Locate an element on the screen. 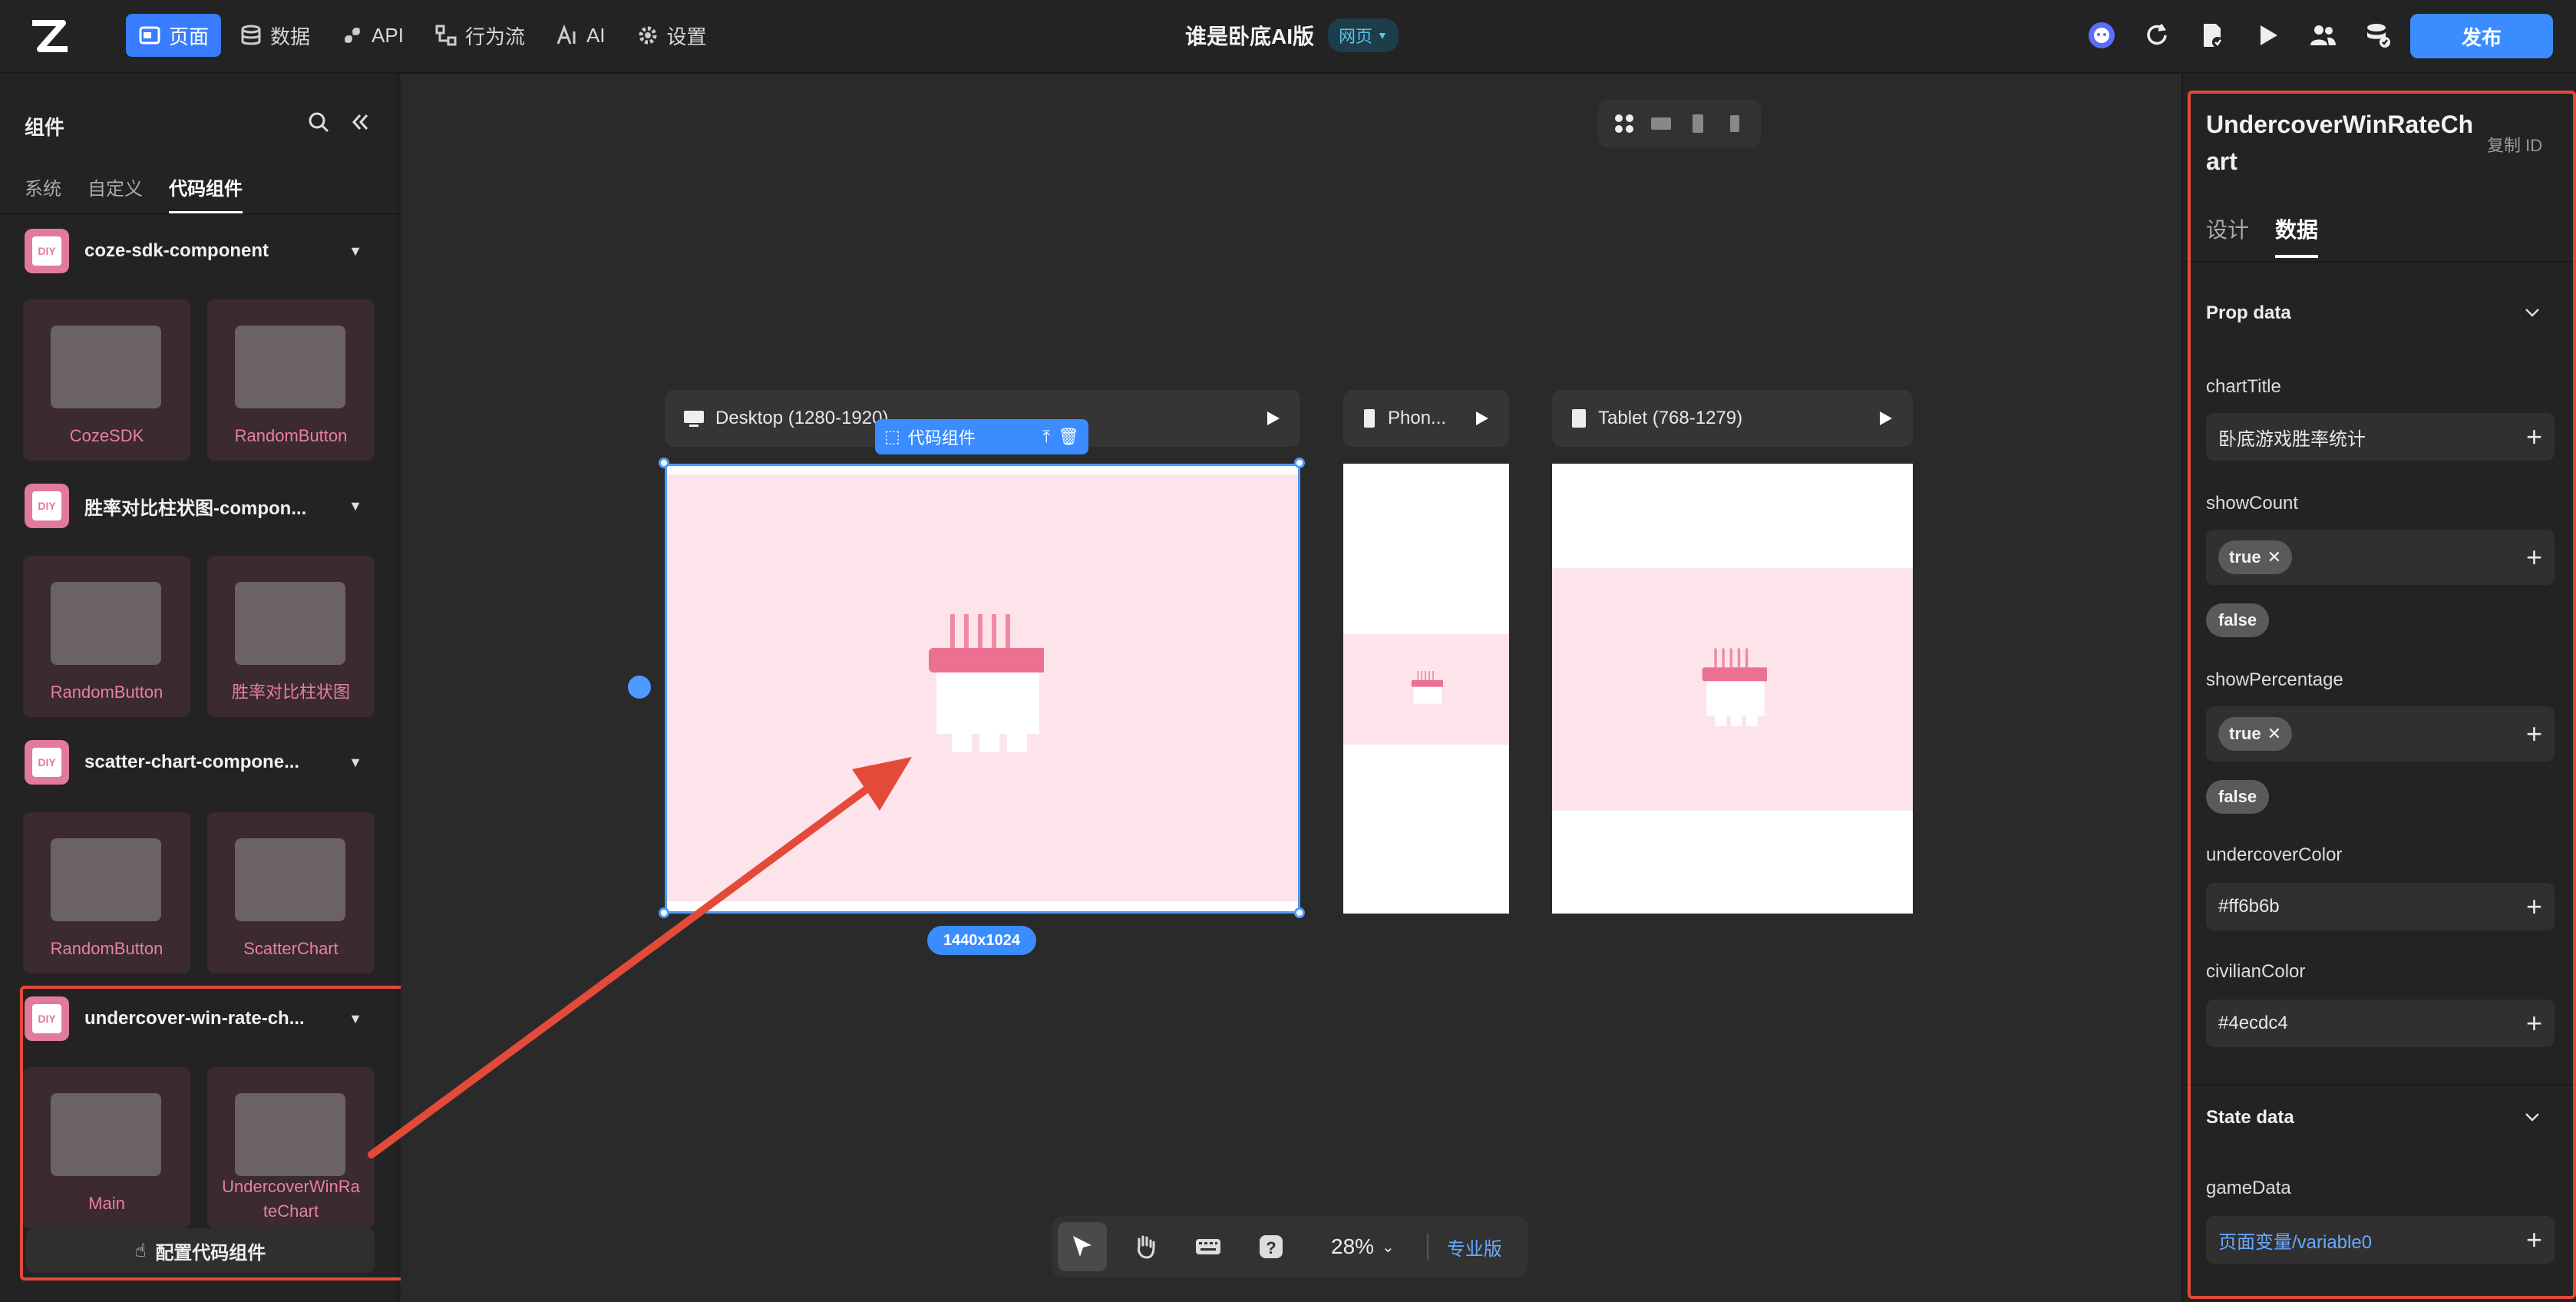 This screenshot has width=2576, height=1302. selection-toolbar: ⬚ 代码组件 ⤒ 🗑 is located at coordinates (981, 436).